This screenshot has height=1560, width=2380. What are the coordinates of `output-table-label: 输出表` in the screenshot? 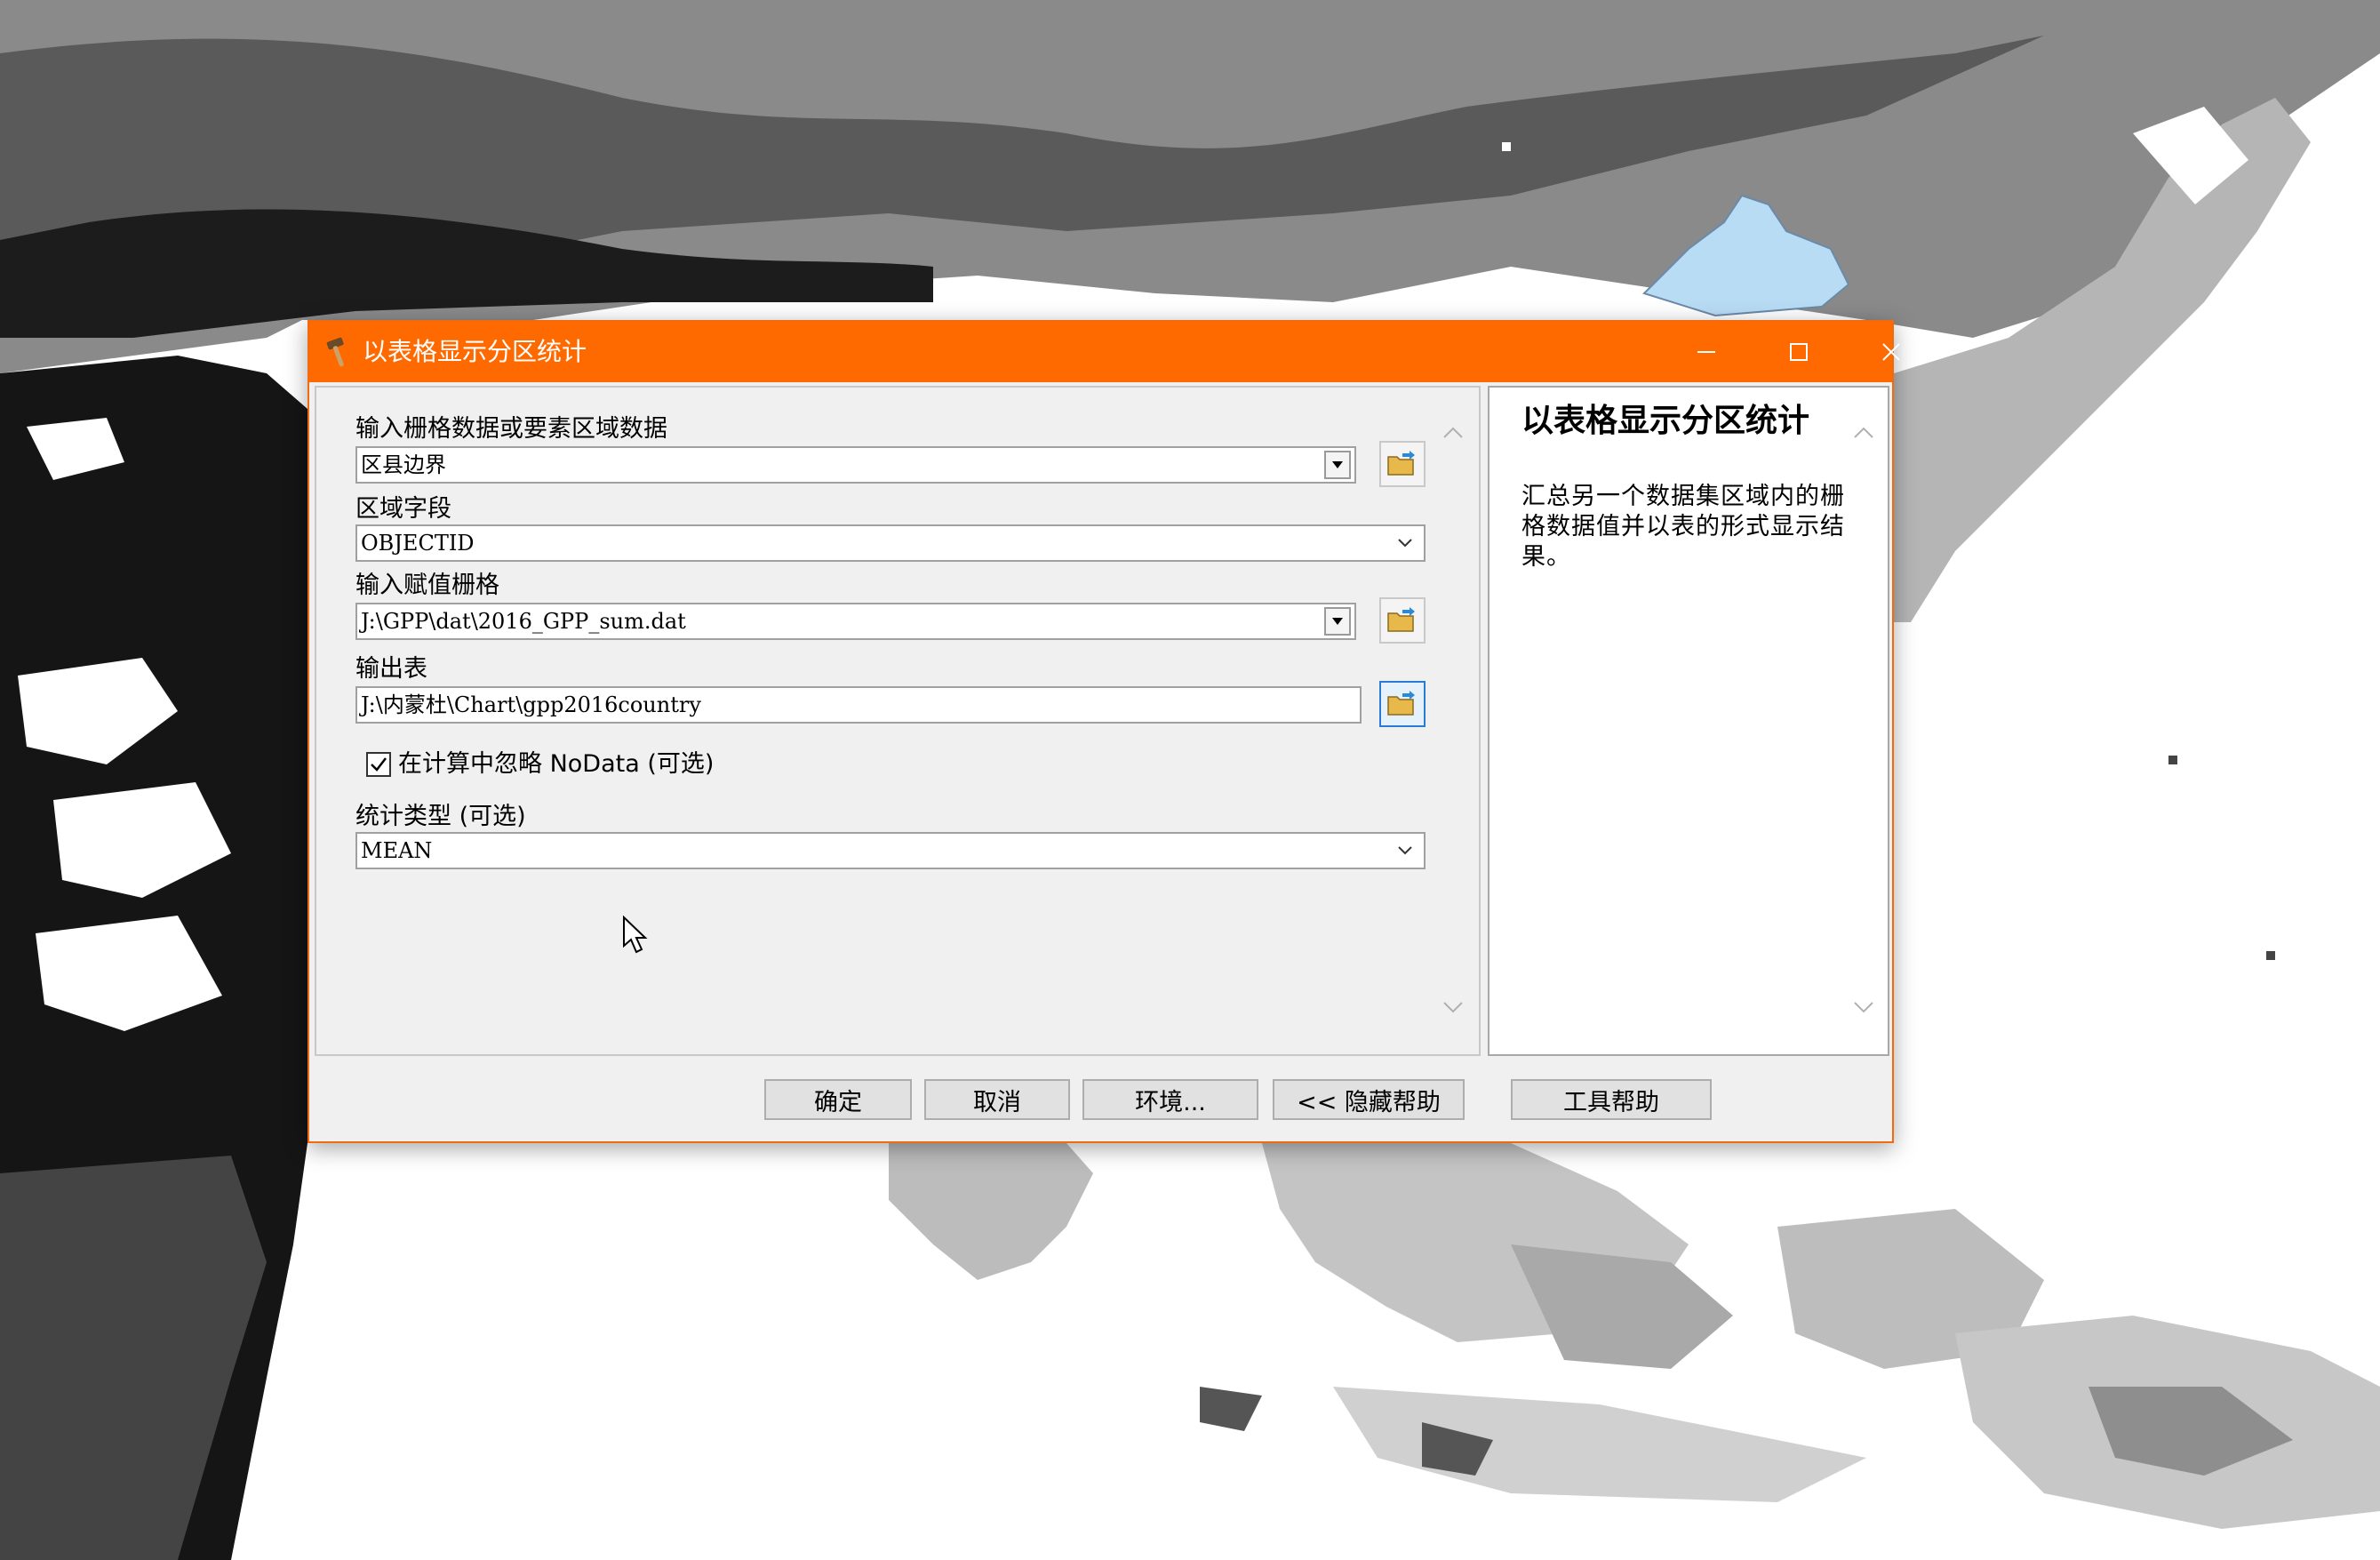 It's located at (391, 669).